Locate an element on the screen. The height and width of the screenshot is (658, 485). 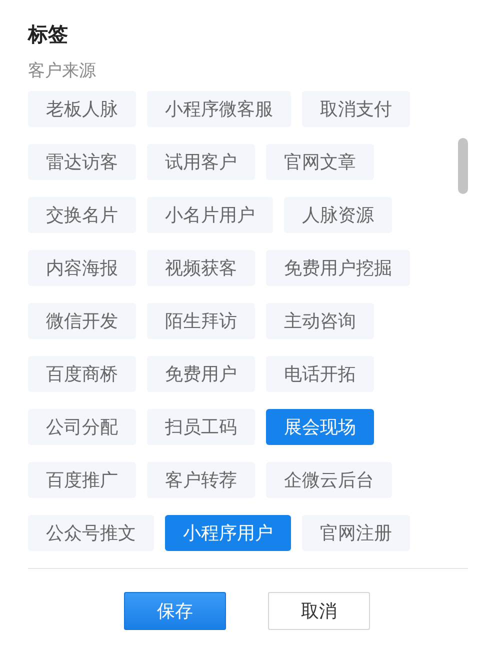
tag-chip: 取消支付 is located at coordinates (356, 109).